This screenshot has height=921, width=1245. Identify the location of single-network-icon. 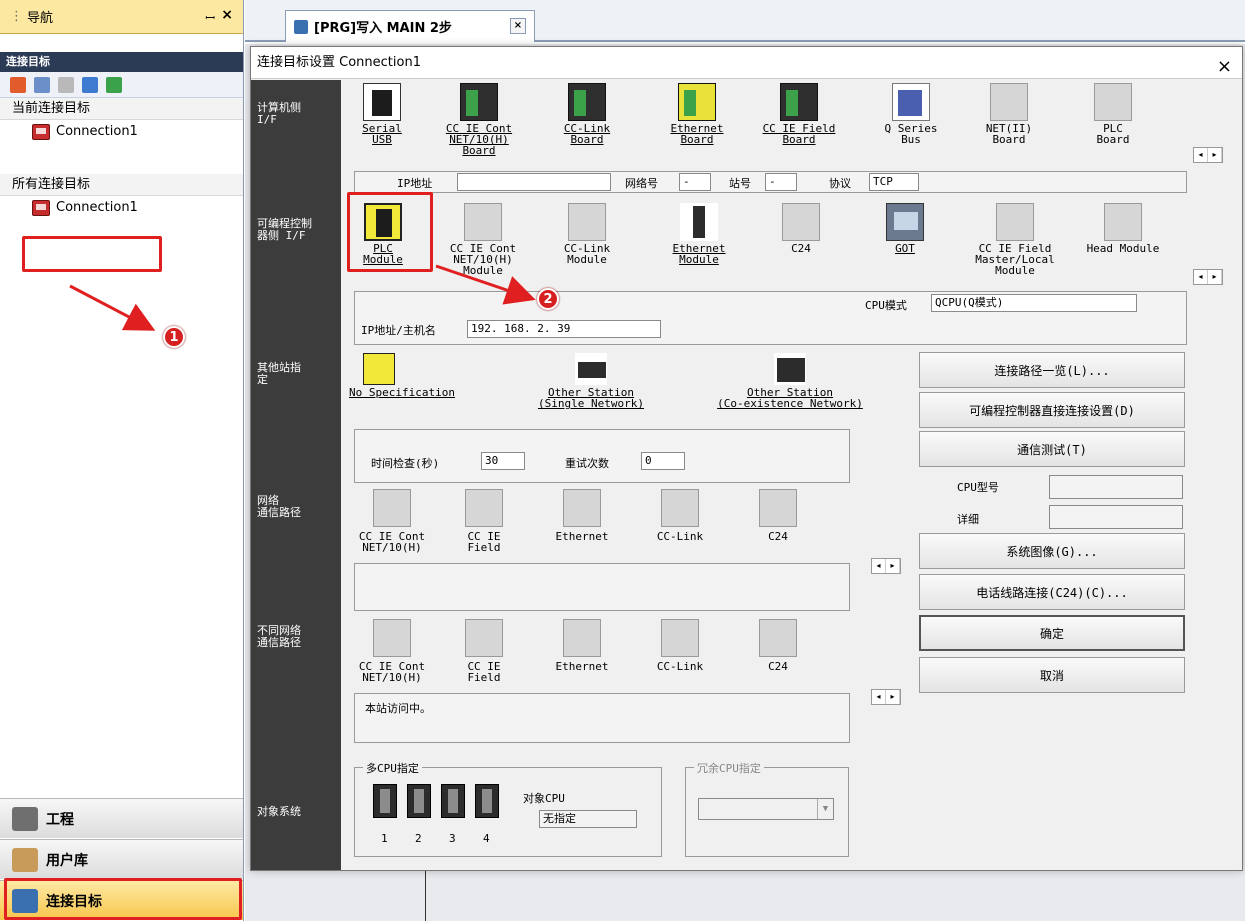
(591, 369).